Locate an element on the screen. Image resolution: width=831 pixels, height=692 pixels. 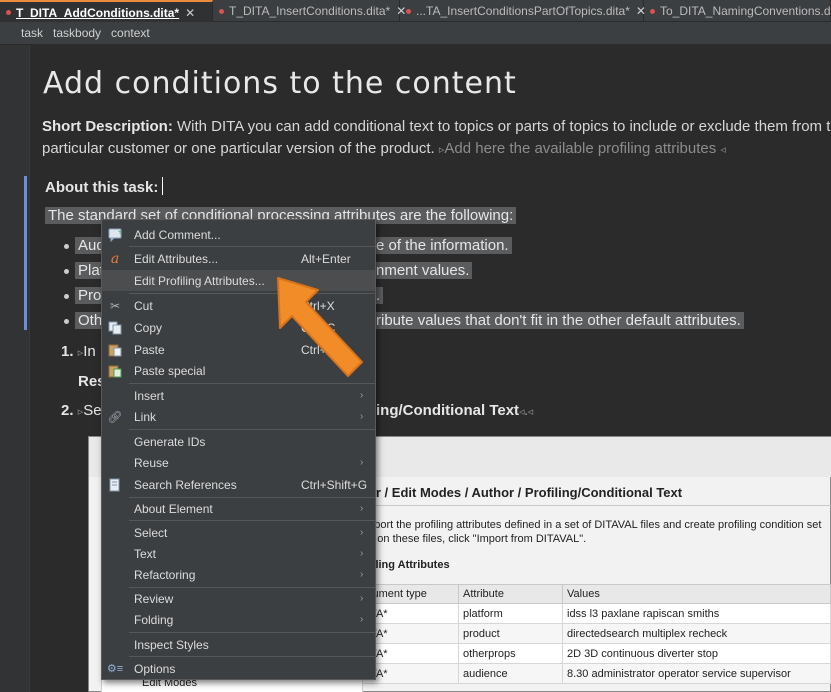
tab-add-conditions: T_DITA_AddConditions.dita* ✕ is located at coordinates (106, 11).